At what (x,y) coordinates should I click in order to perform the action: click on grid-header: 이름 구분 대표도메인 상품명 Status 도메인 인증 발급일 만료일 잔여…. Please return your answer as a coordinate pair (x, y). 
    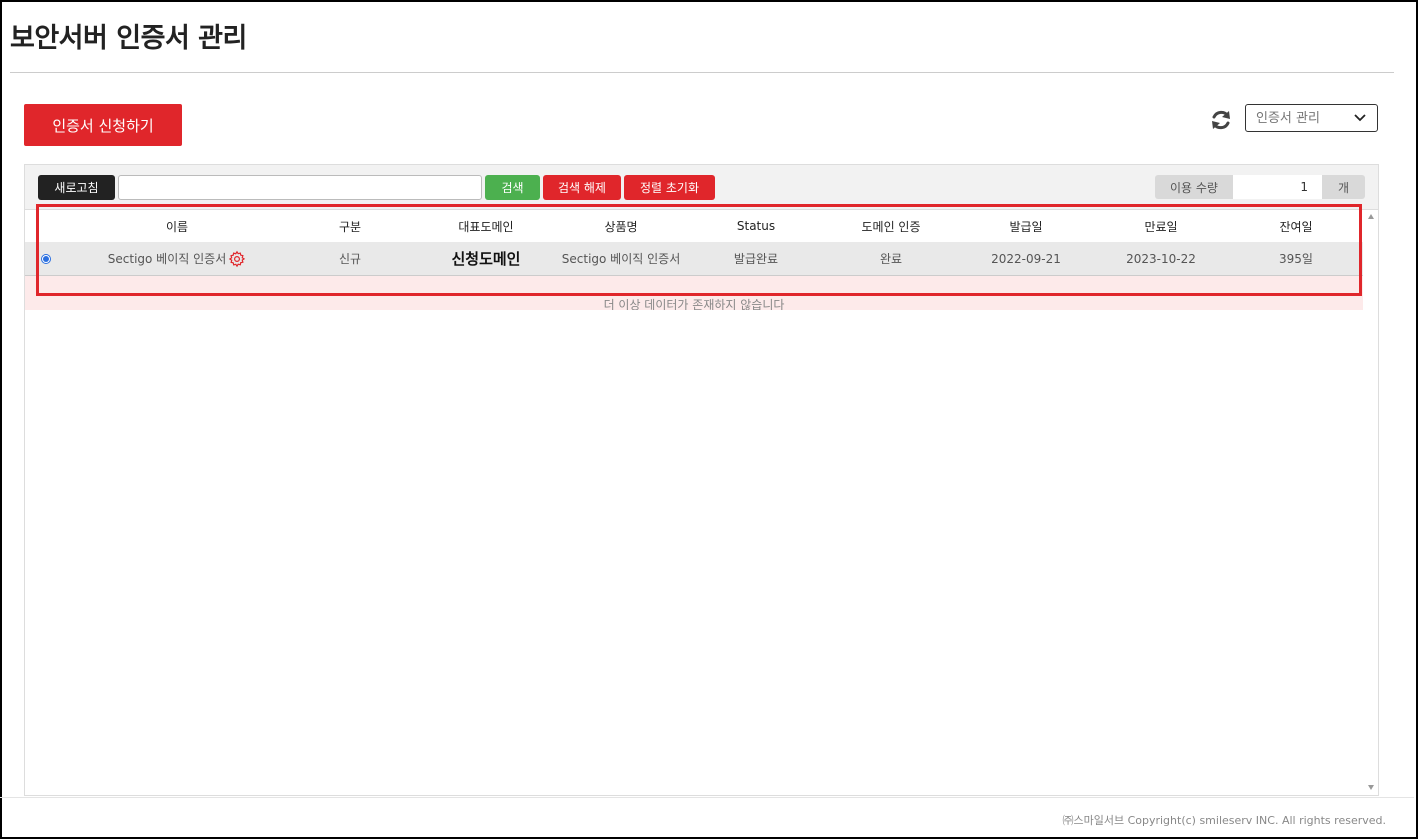
    Looking at the image, I should click on (694, 226).